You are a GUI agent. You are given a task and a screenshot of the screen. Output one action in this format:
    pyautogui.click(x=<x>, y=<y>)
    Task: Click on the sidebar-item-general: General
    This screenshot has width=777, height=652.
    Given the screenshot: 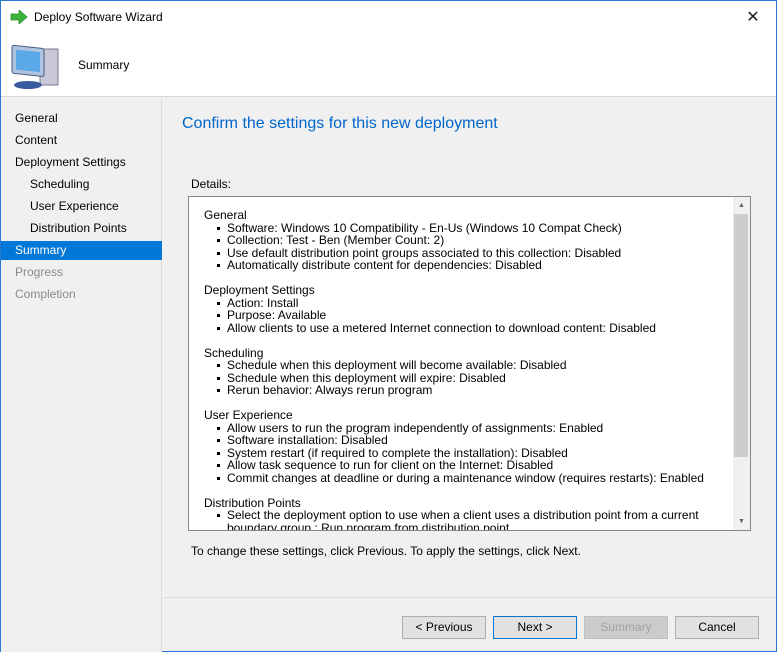 What is the action you would take?
    pyautogui.click(x=81, y=118)
    